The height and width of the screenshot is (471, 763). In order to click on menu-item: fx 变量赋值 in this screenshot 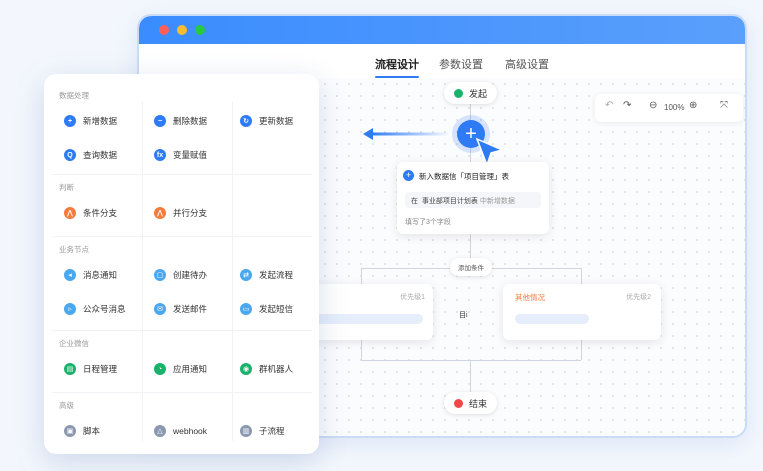, I will do `click(194, 155)`.